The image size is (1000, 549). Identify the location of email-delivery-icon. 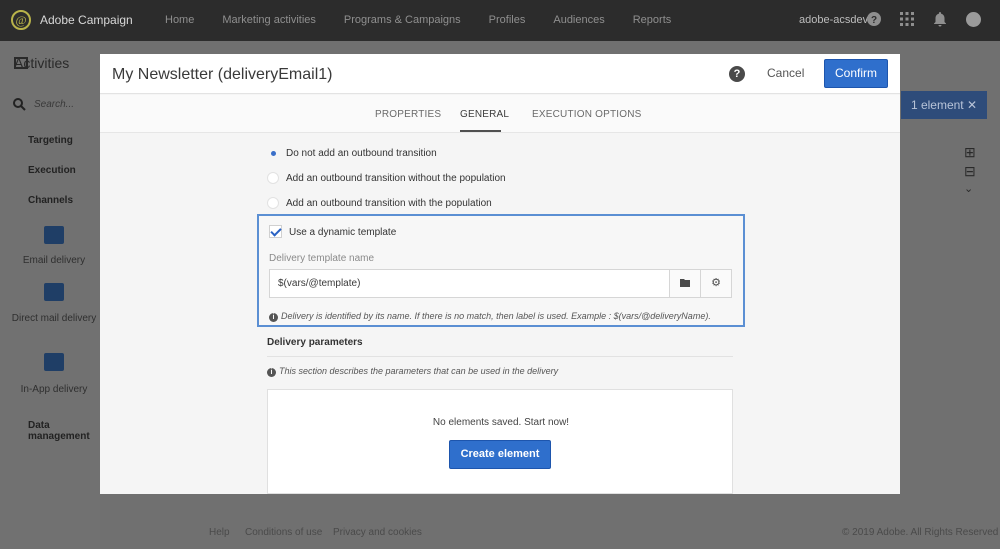
(54, 235).